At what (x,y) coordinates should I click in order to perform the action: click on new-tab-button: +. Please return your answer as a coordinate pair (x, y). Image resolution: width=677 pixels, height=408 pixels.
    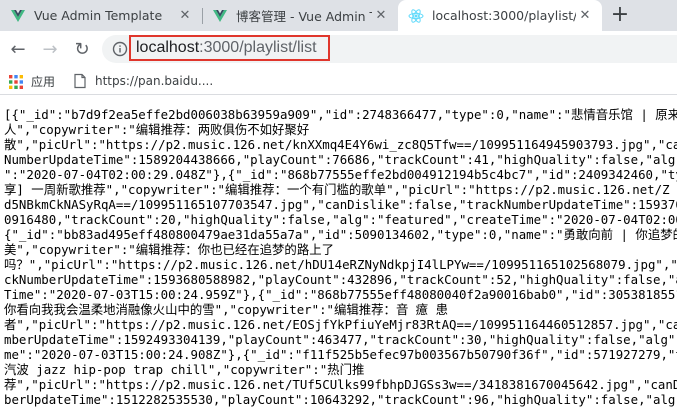
    Looking at the image, I should click on (620, 16).